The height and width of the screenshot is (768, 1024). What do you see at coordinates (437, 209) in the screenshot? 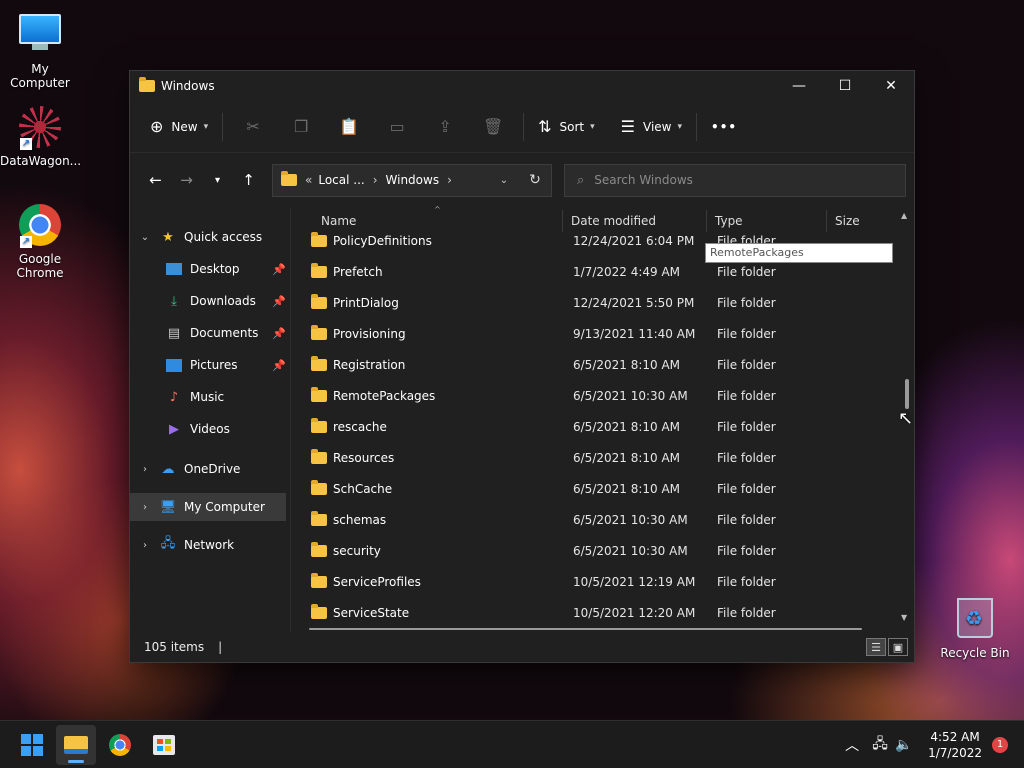
I see `sort-ascending-icon: ^` at bounding box center [437, 209].